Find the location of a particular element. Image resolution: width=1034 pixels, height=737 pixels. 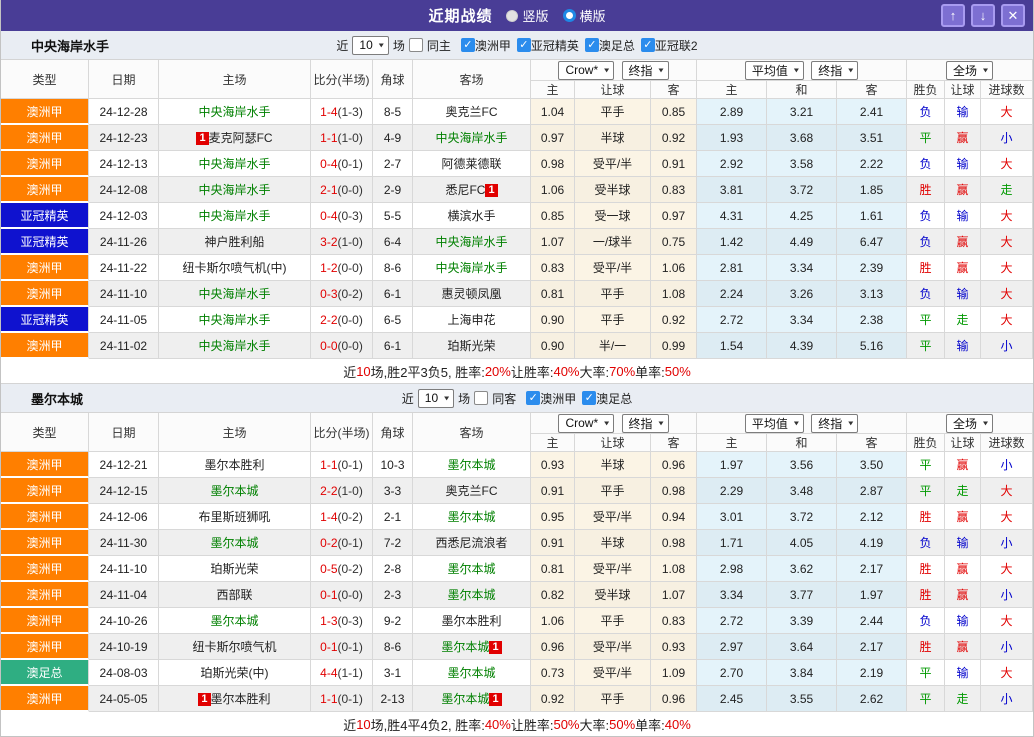

league-filter: 亚冠精英 is located at coordinates (547, 45).